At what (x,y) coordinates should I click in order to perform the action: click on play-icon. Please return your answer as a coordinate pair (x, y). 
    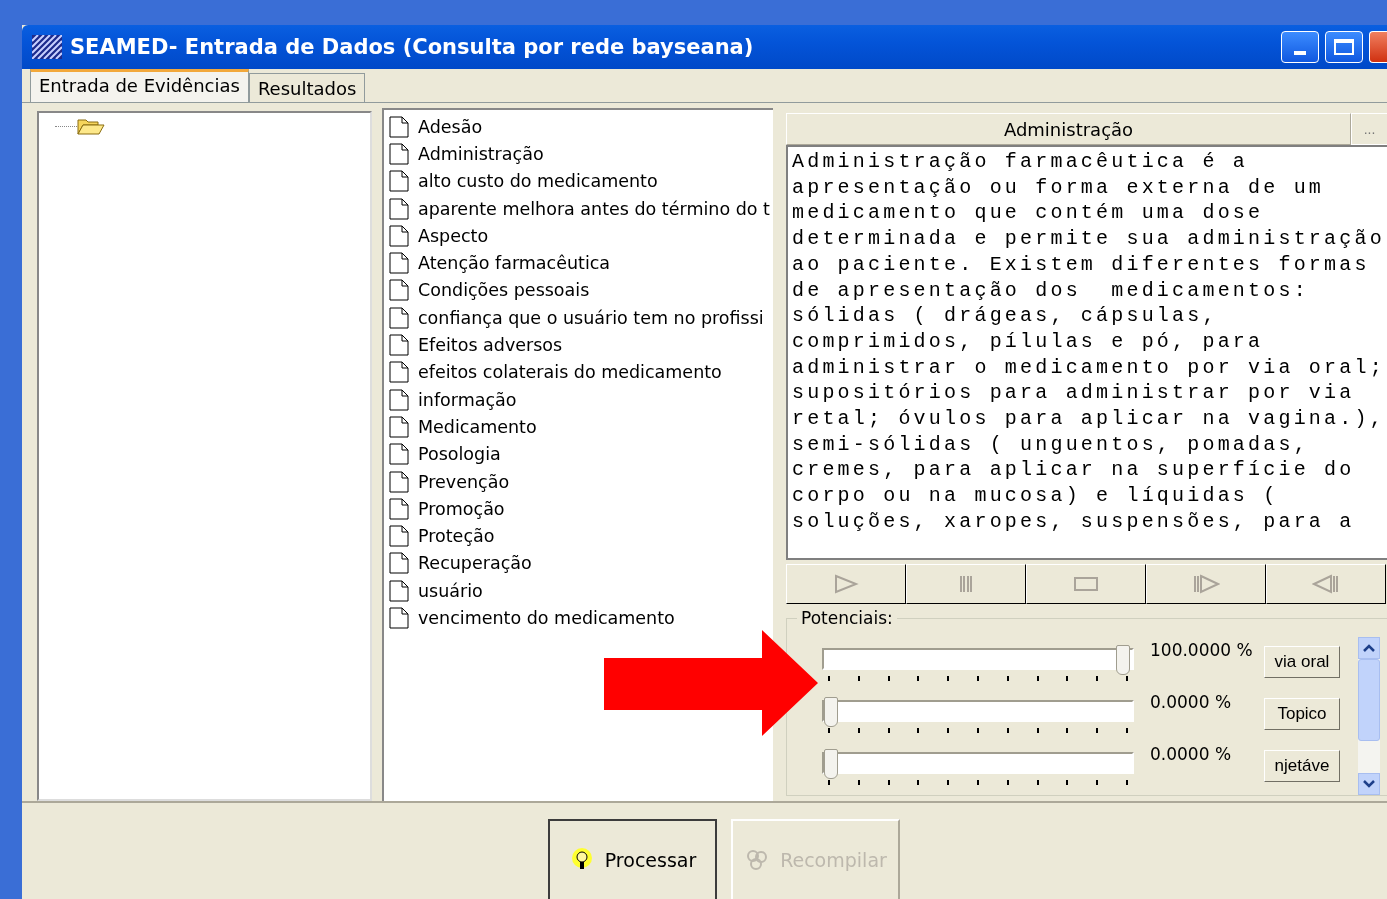
    Looking at the image, I should click on (846, 584).